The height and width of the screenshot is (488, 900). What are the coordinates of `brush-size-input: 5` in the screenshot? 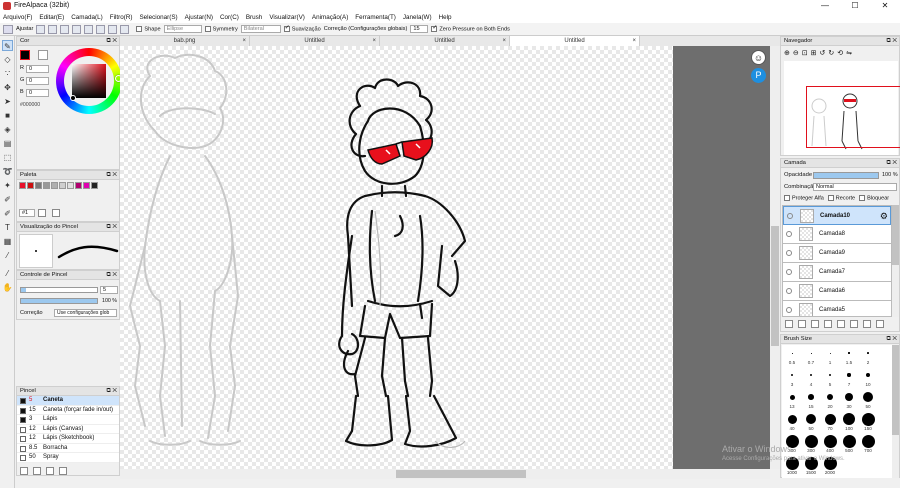 It's located at (109, 290).